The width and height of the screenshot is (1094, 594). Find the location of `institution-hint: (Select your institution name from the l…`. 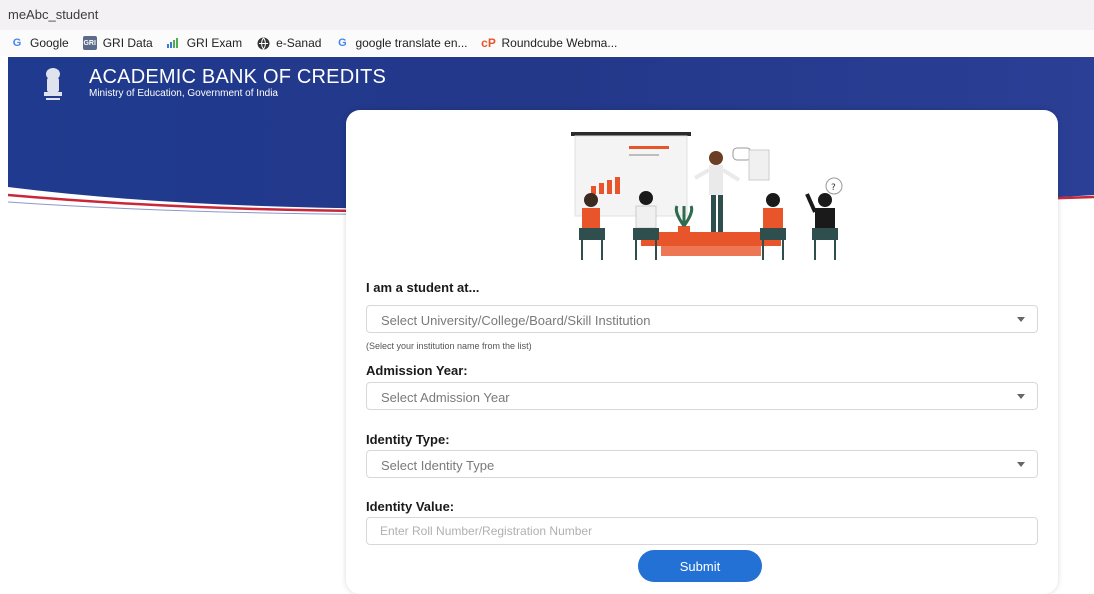

institution-hint: (Select your institution name from the l… is located at coordinates (449, 346).